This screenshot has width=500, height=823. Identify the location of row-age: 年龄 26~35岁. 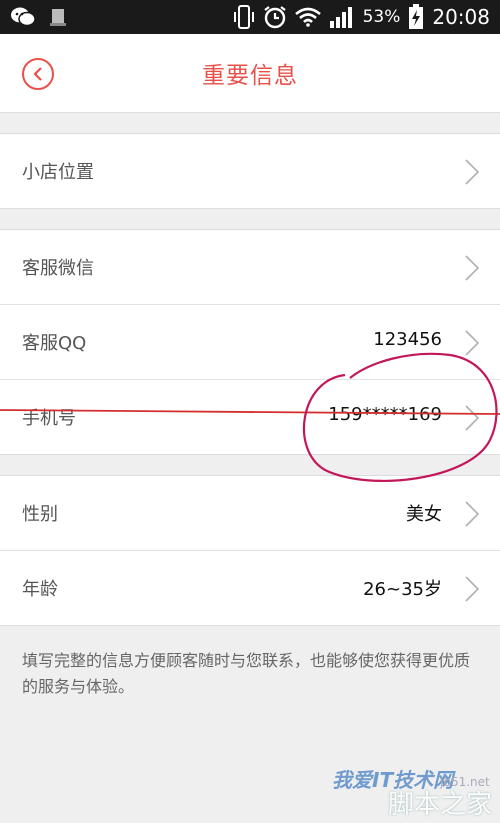
(250, 588).